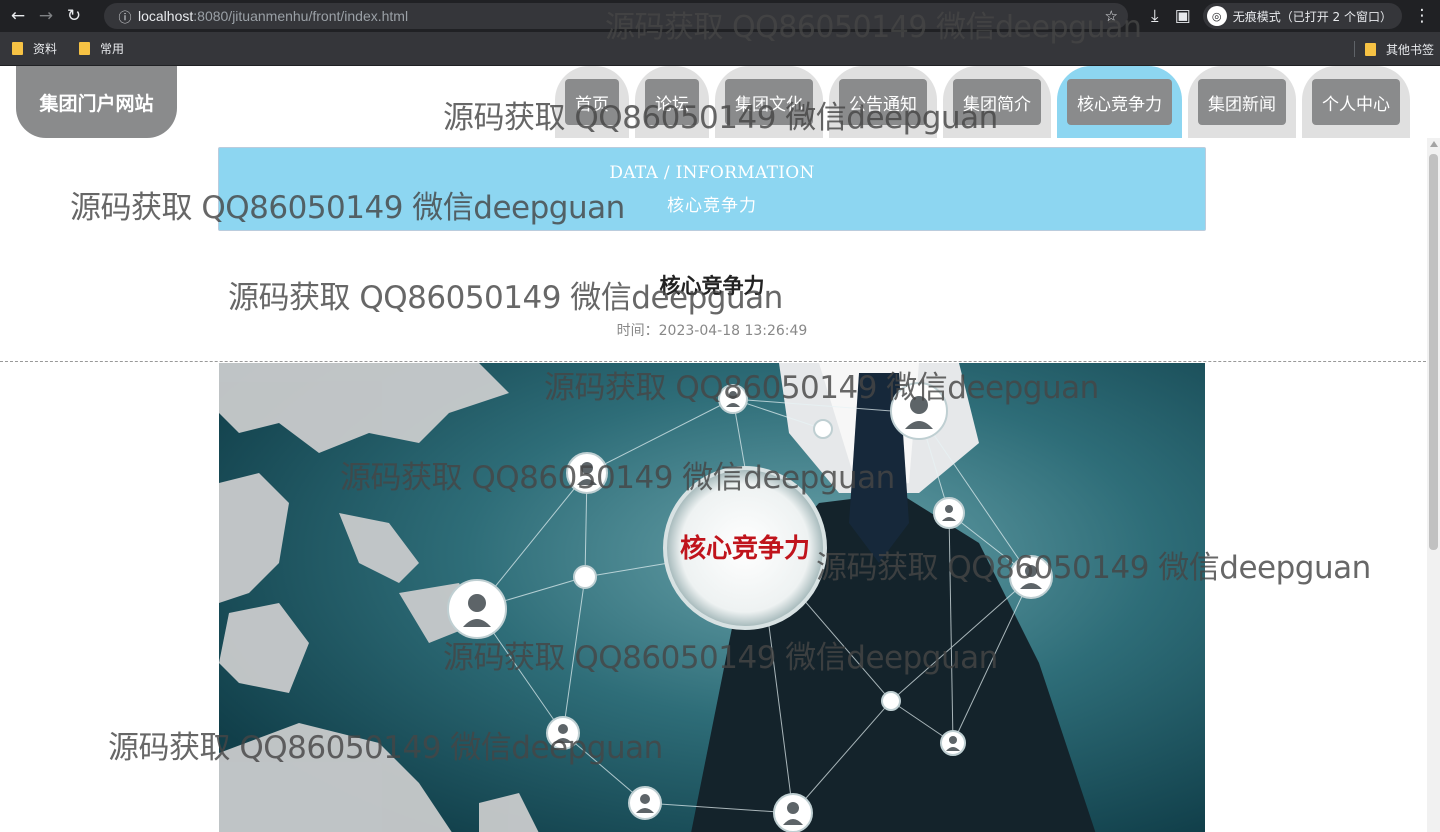 The height and width of the screenshot is (832, 1440). What do you see at coordinates (34, 48) in the screenshot?
I see `bookmark-folder-ziliao: 资料` at bounding box center [34, 48].